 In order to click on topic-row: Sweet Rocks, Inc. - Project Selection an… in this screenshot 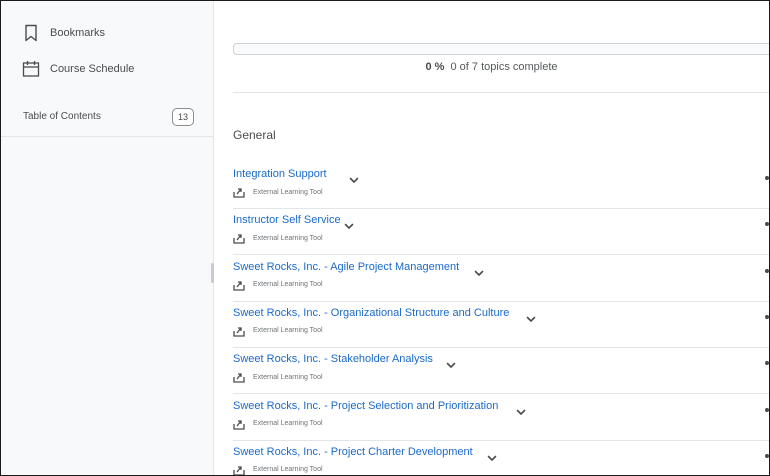, I will do `click(501, 417)`.